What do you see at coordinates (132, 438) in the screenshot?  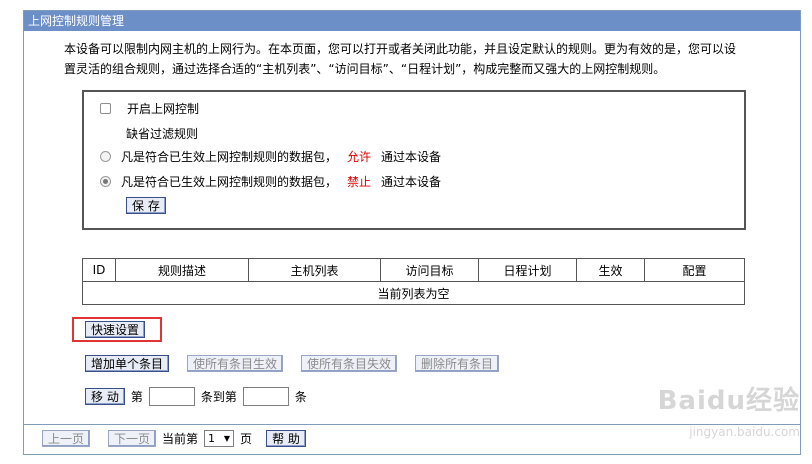 I see `next-page-button: 下一页` at bounding box center [132, 438].